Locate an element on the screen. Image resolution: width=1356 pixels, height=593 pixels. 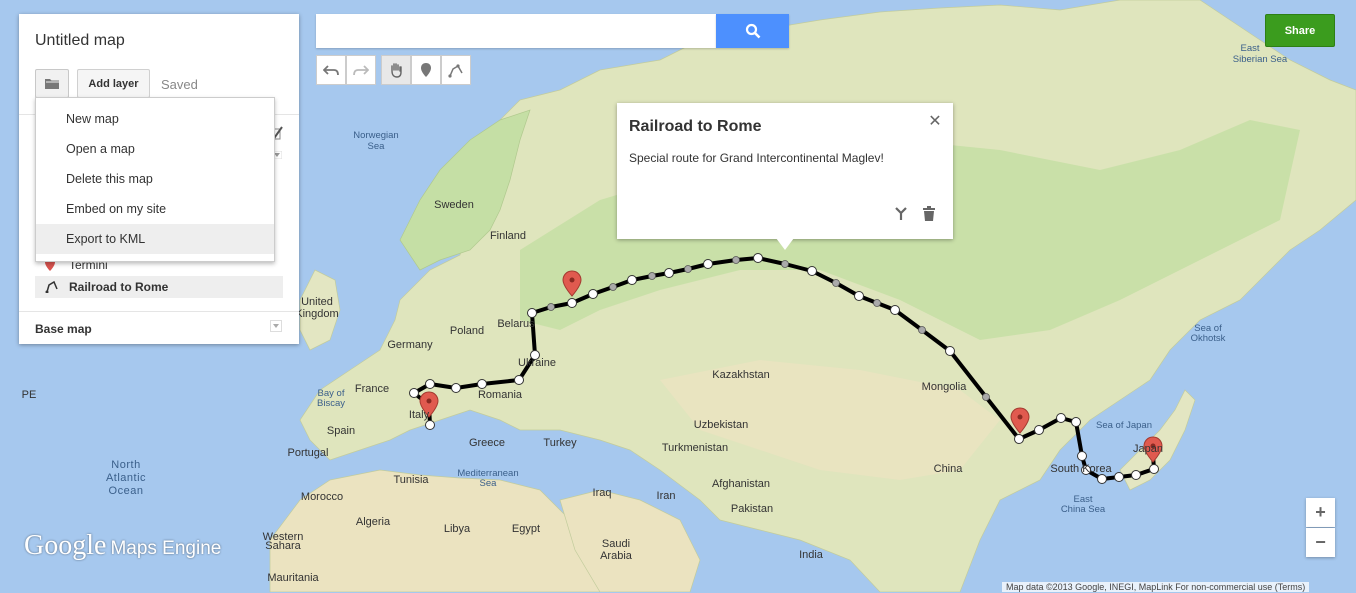
search-icon is located at coordinates (752, 31).